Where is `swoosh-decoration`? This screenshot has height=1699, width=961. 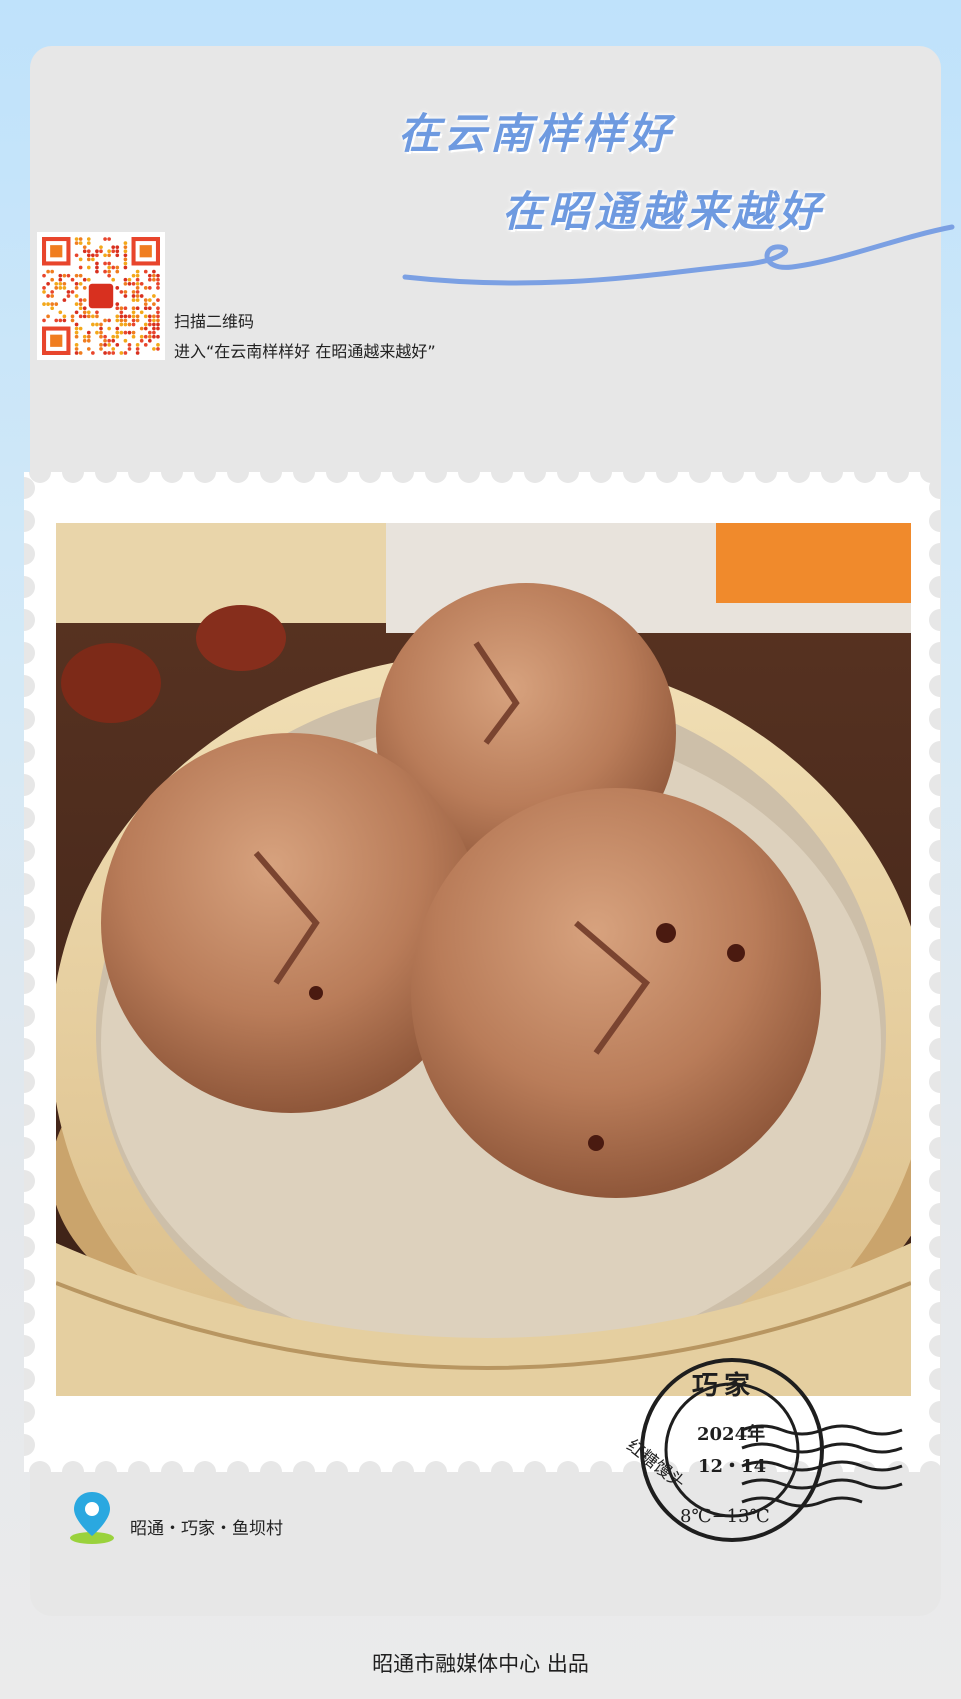 swoosh-decoration is located at coordinates (678, 255).